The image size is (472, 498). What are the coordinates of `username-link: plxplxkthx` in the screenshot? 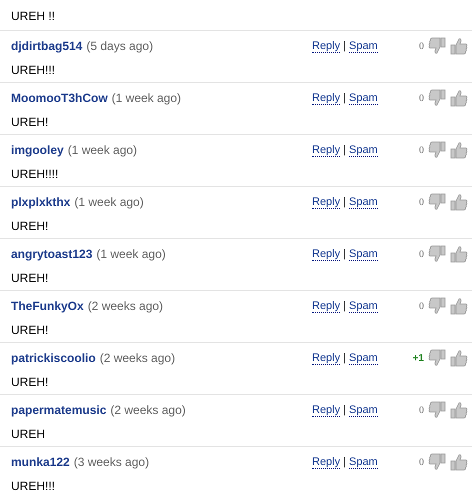 It's located at (40, 202).